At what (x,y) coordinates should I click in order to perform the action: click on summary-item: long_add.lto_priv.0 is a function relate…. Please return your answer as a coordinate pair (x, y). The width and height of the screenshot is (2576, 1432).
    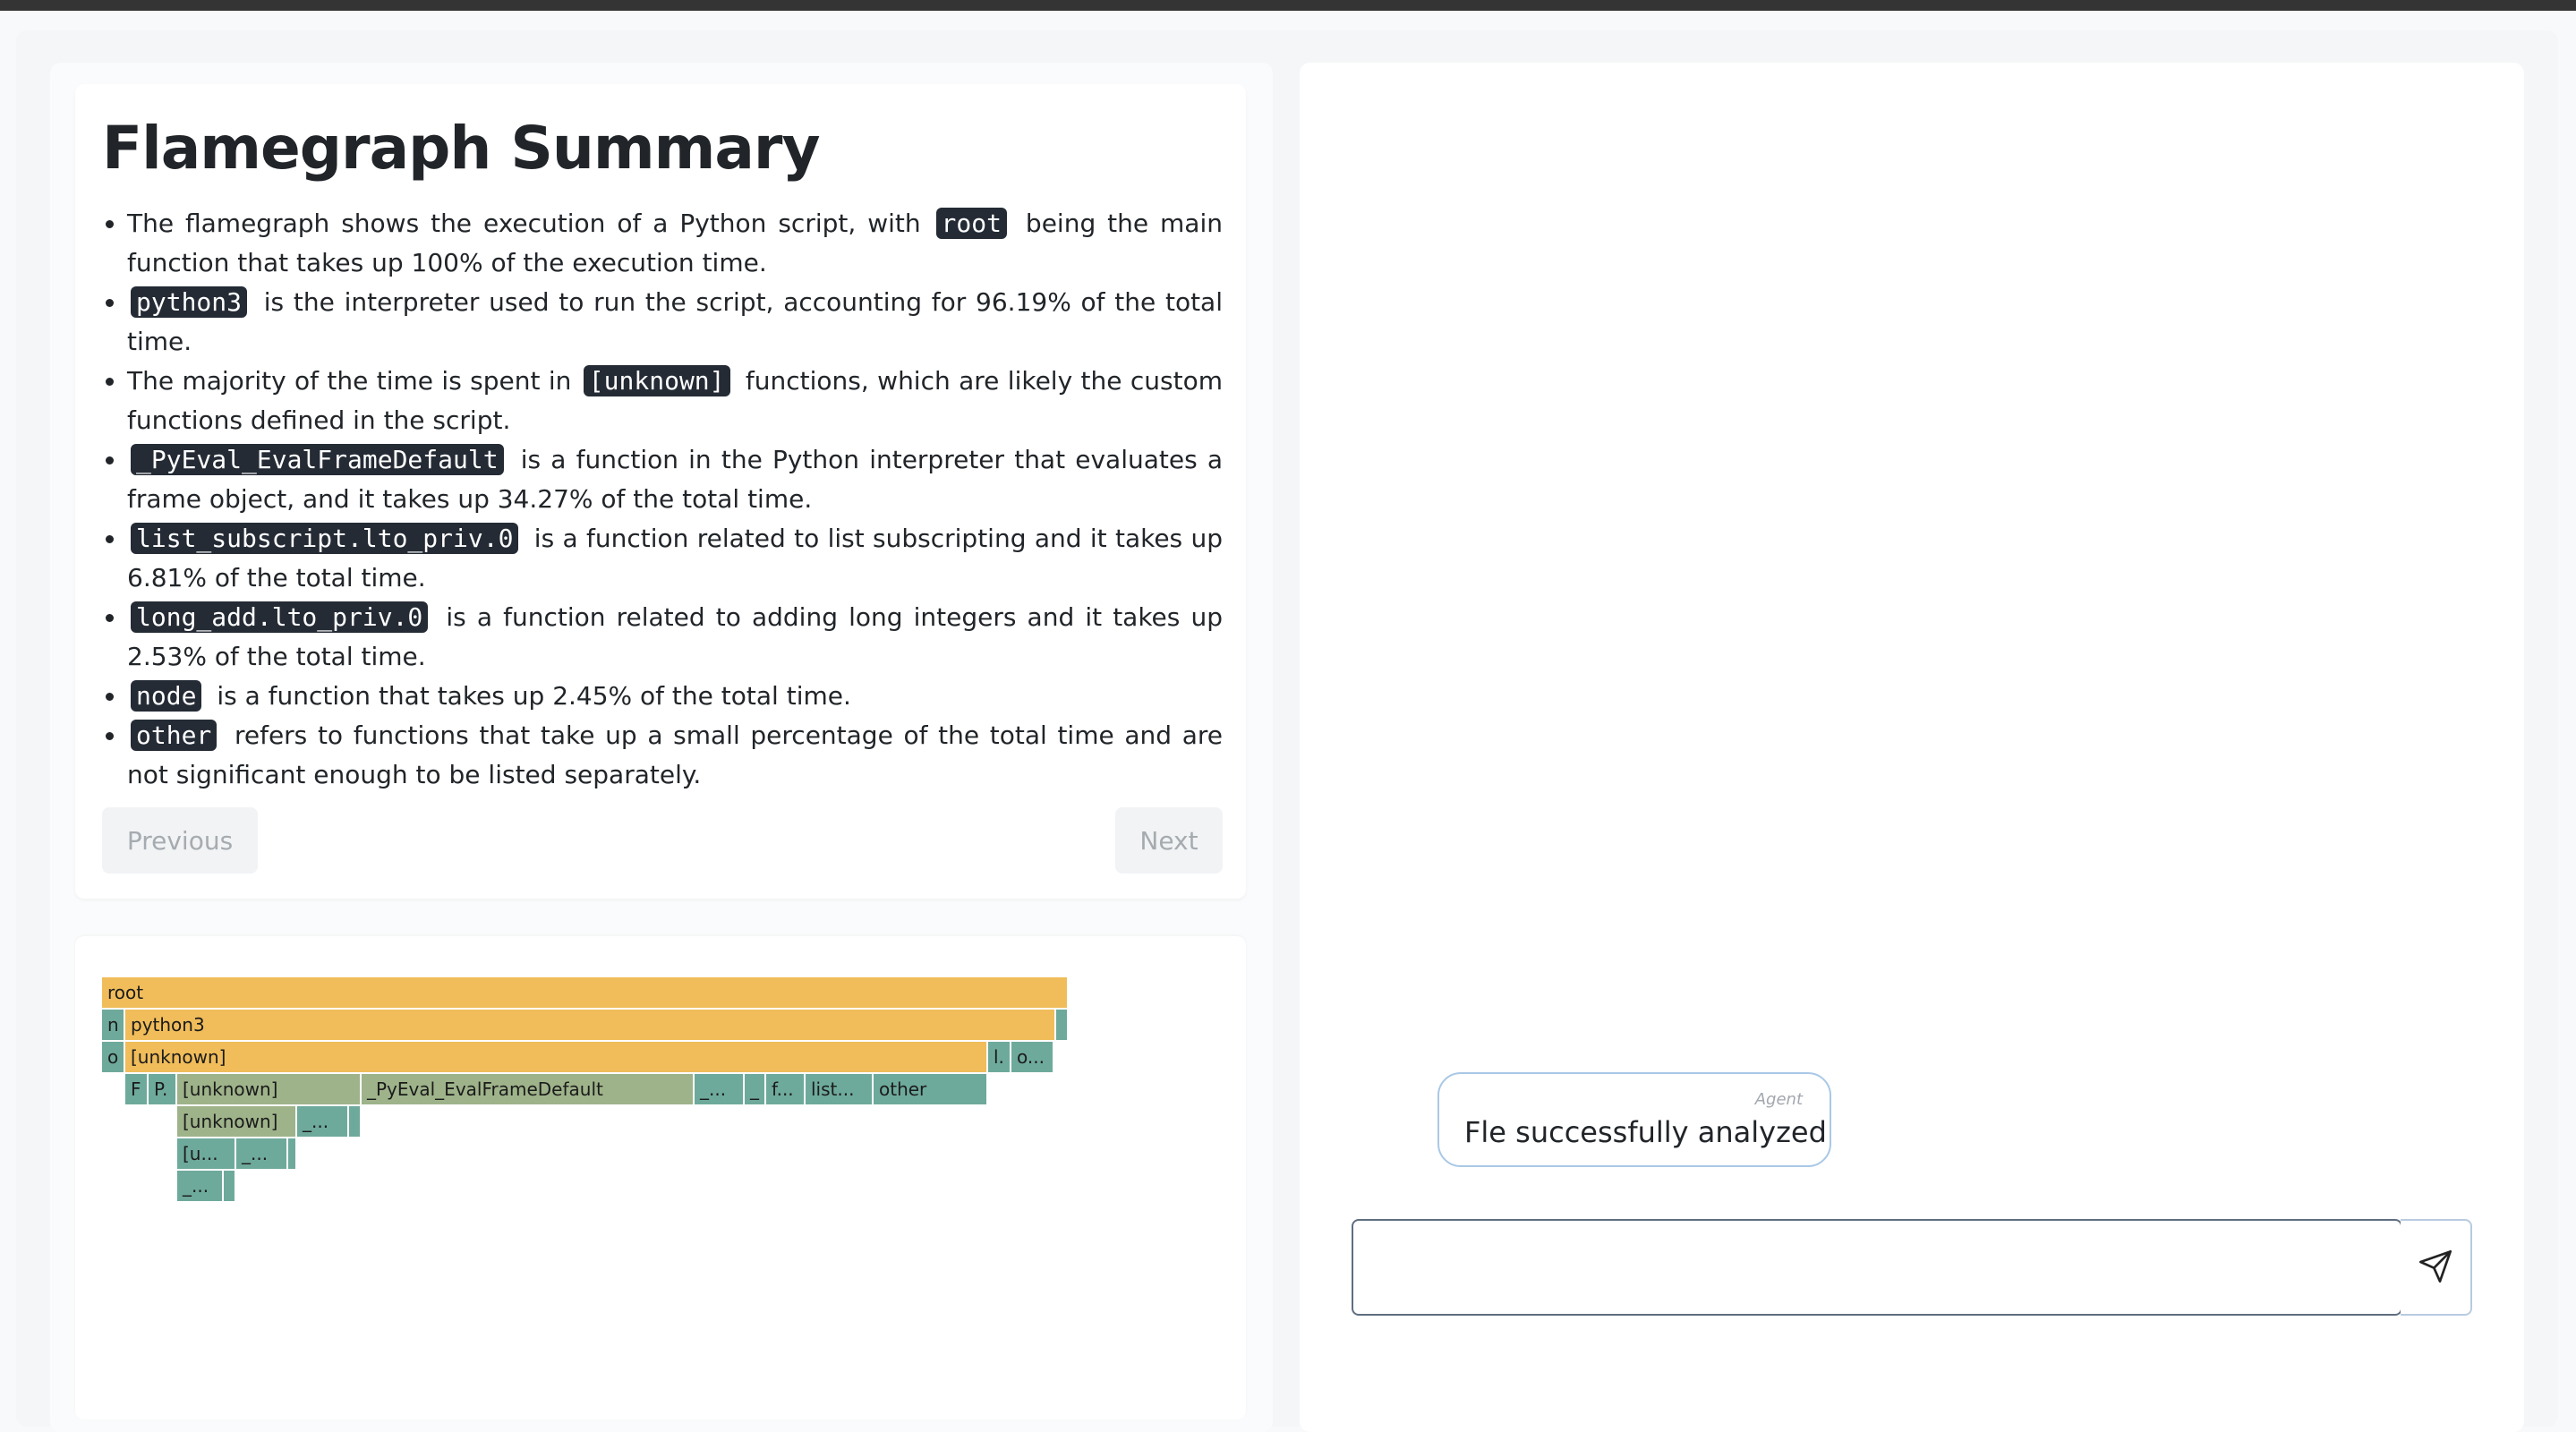
    Looking at the image, I should click on (675, 637).